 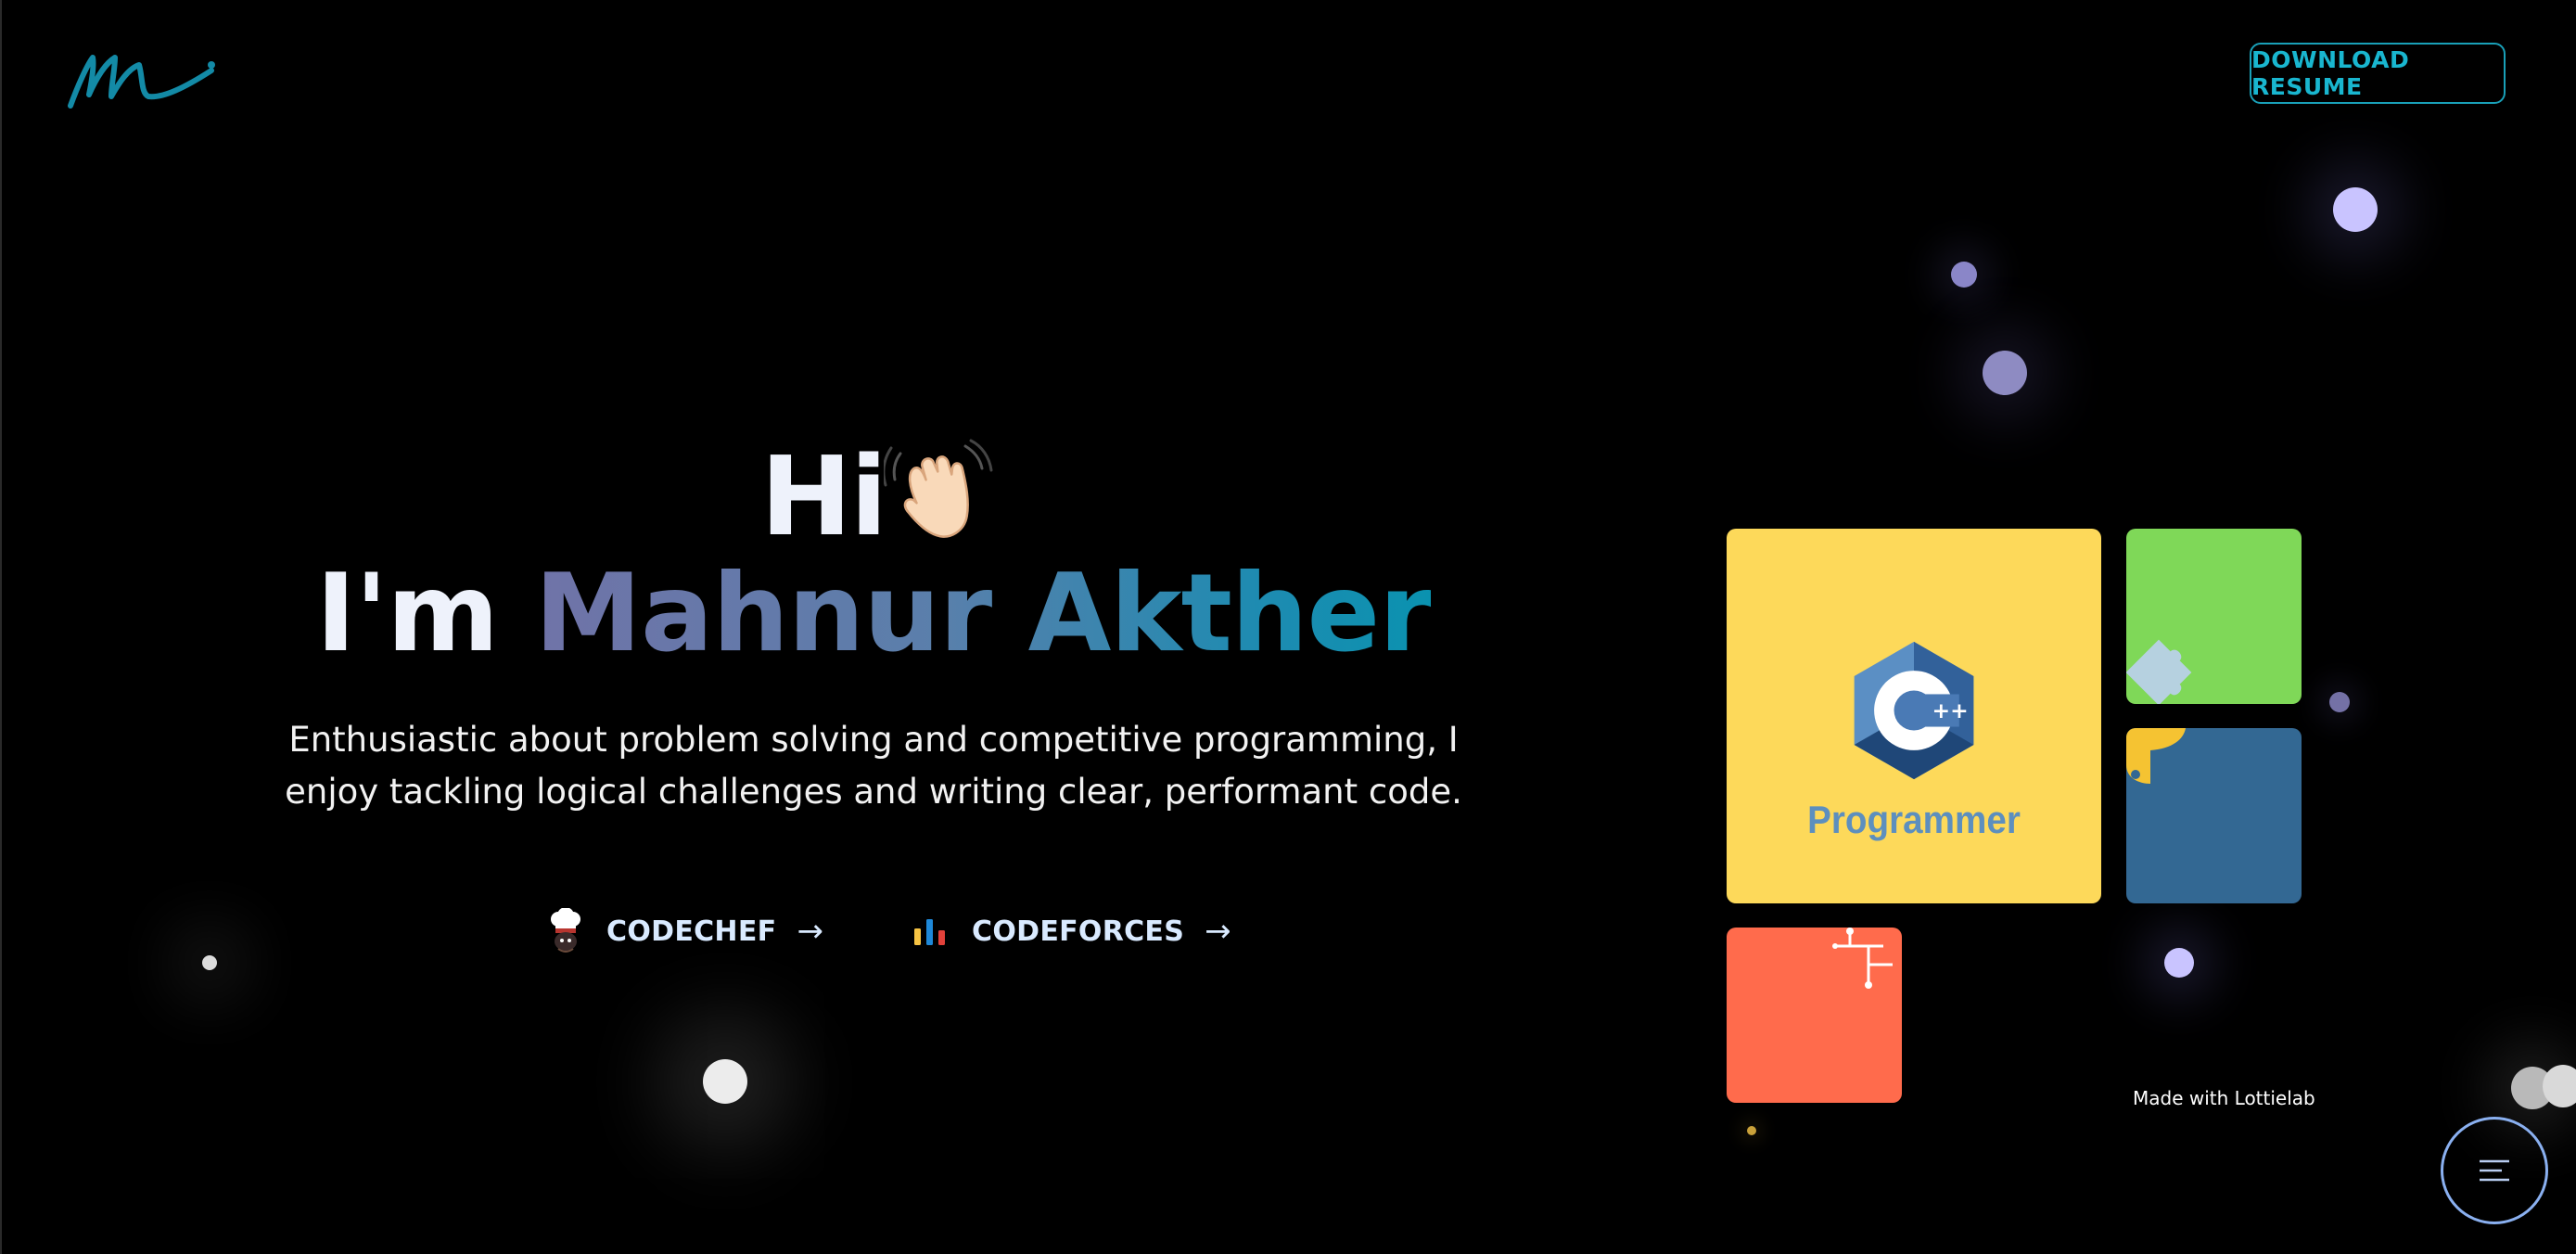 What do you see at coordinates (1914, 820) in the screenshot?
I see `programmer-label: Programmer` at bounding box center [1914, 820].